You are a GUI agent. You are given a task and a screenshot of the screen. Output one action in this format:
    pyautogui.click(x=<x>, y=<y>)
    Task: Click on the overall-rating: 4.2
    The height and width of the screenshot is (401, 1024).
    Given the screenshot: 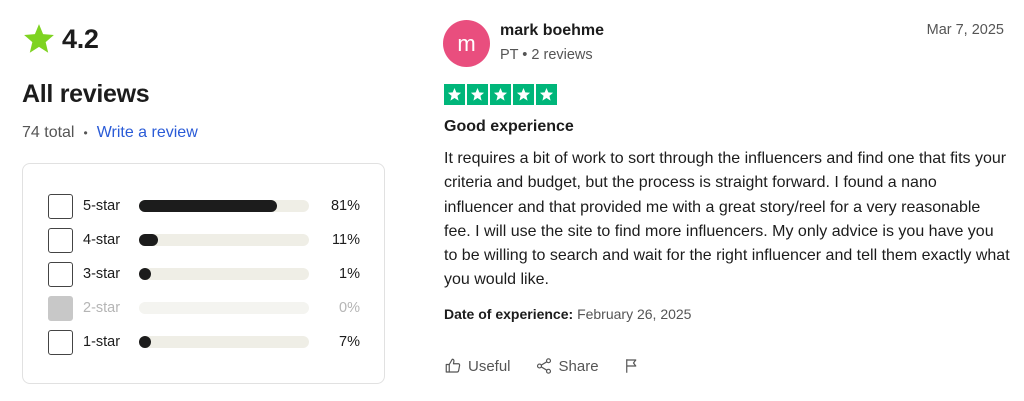 What is the action you would take?
    pyautogui.click(x=60, y=39)
    